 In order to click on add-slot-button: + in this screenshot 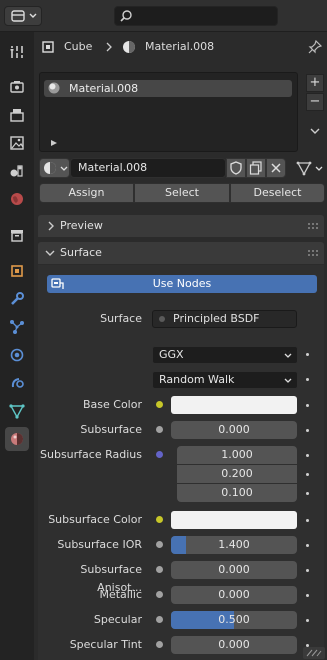, I will do `click(315, 83)`.